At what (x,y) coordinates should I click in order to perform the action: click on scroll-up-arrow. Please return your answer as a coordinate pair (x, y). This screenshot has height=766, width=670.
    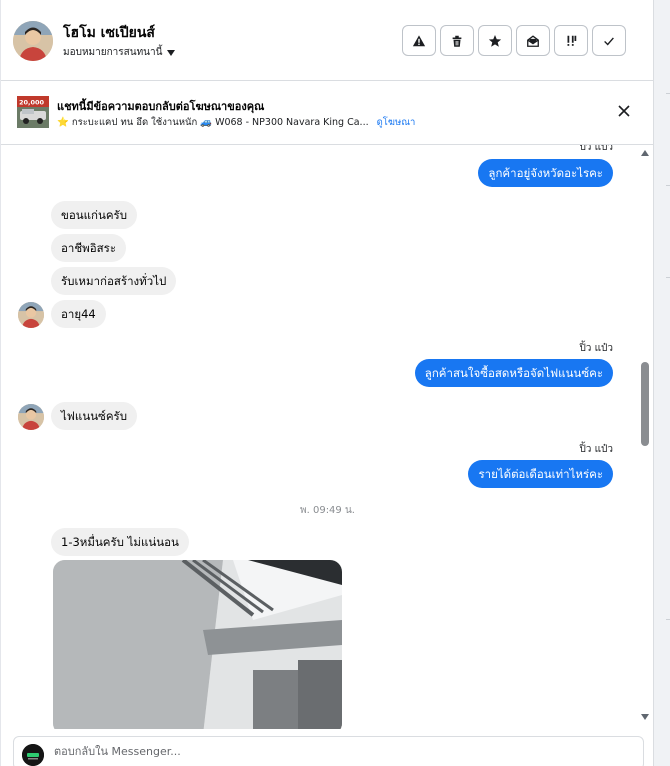
    Looking at the image, I should click on (645, 153).